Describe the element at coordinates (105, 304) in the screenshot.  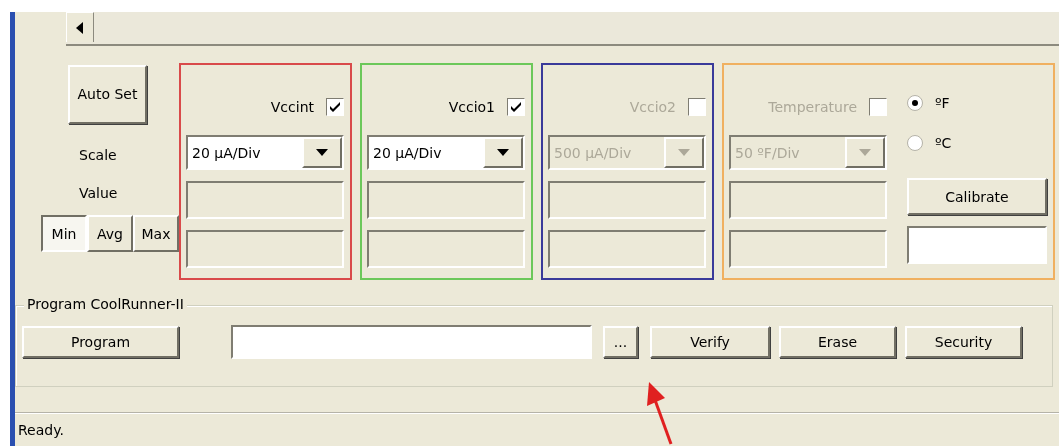
I see `group-title: Program CoolRunner-II` at that location.